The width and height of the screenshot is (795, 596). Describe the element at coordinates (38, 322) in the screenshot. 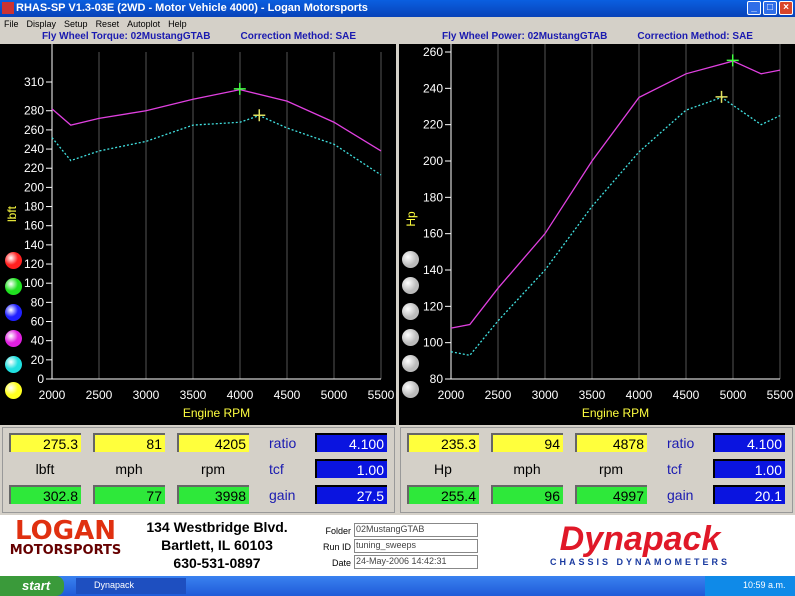

I see `y-tick-label: 60` at that location.